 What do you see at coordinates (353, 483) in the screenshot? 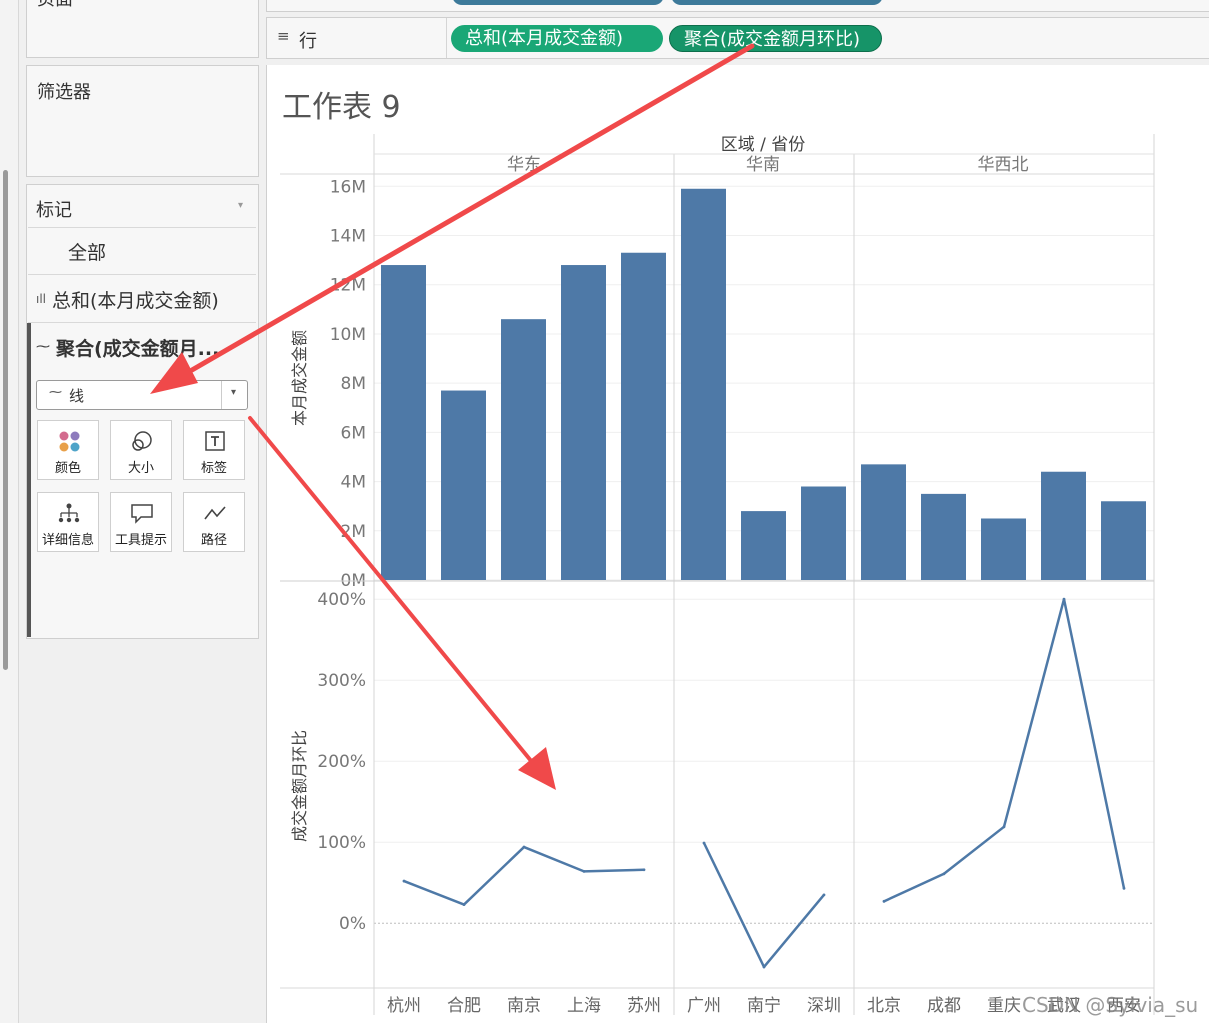
I see `bar-y-tick-label: 4M` at bounding box center [353, 483].